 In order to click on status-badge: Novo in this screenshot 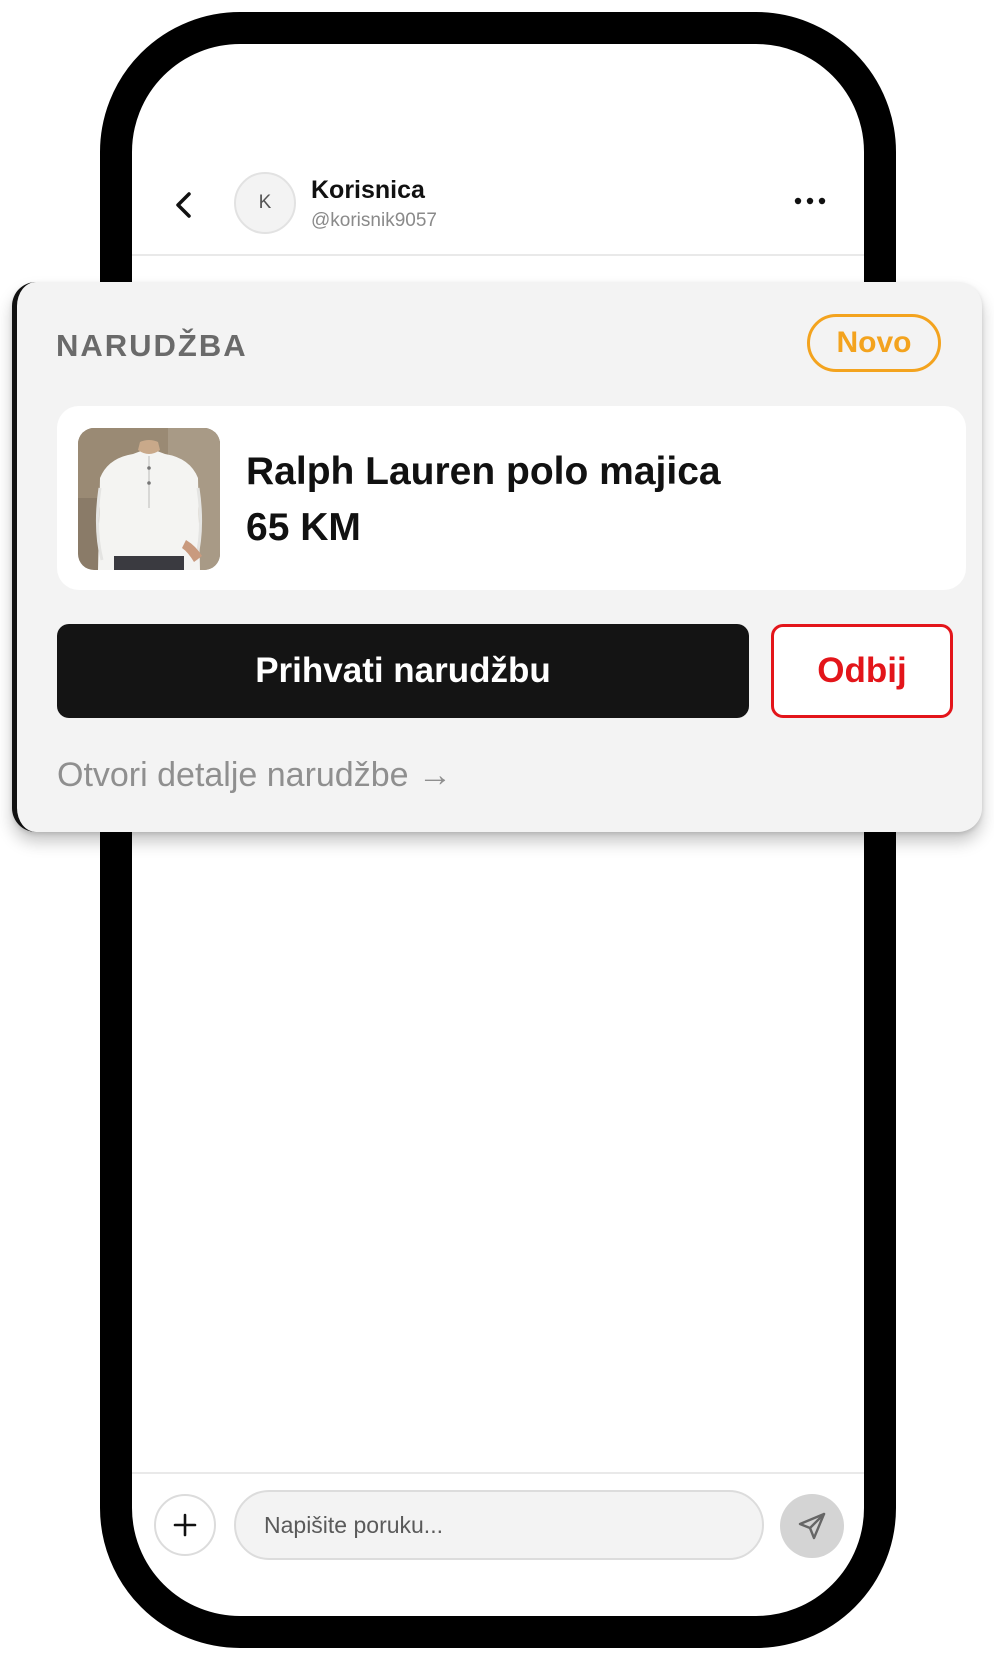, I will do `click(874, 343)`.